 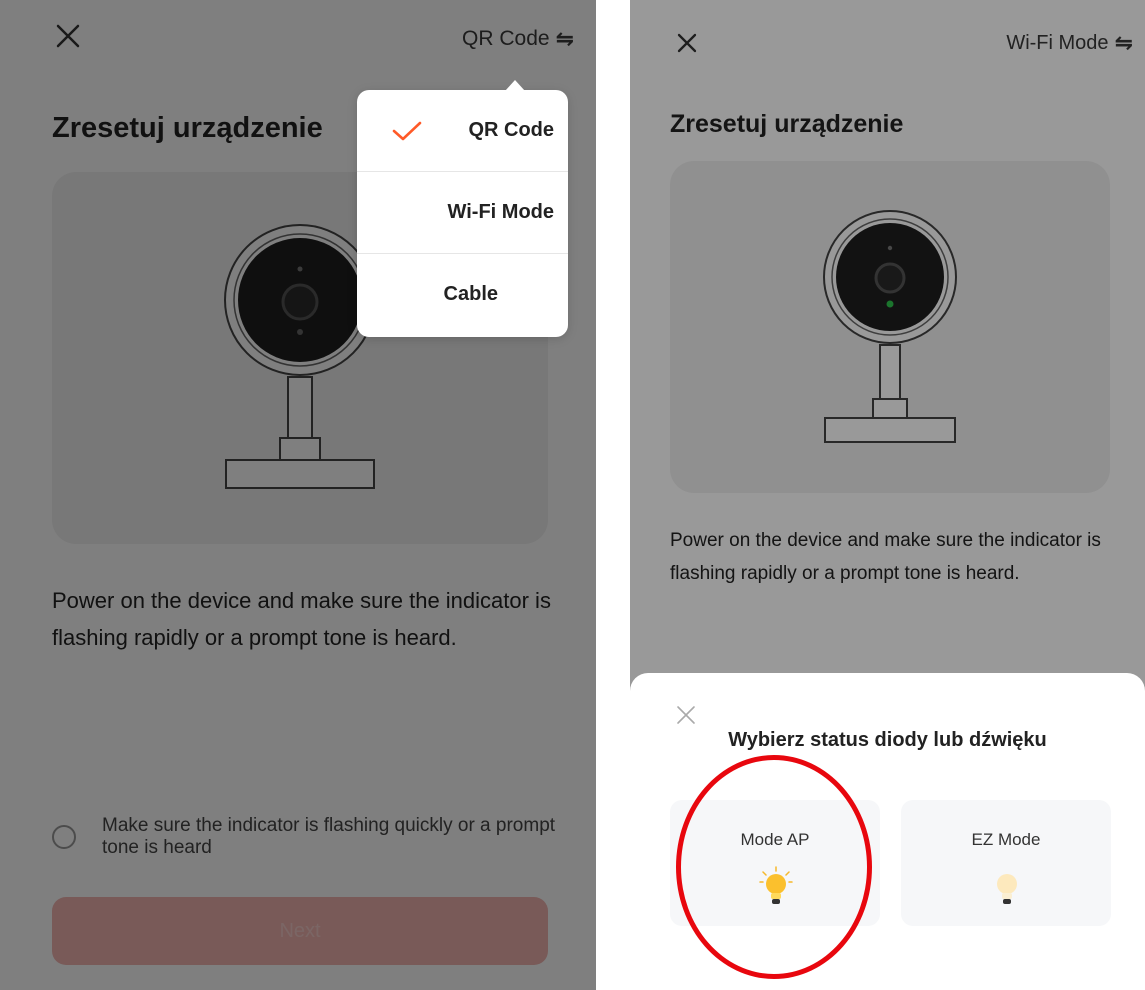 I want to click on bulb-dim-icon, so click(x=1007, y=888).